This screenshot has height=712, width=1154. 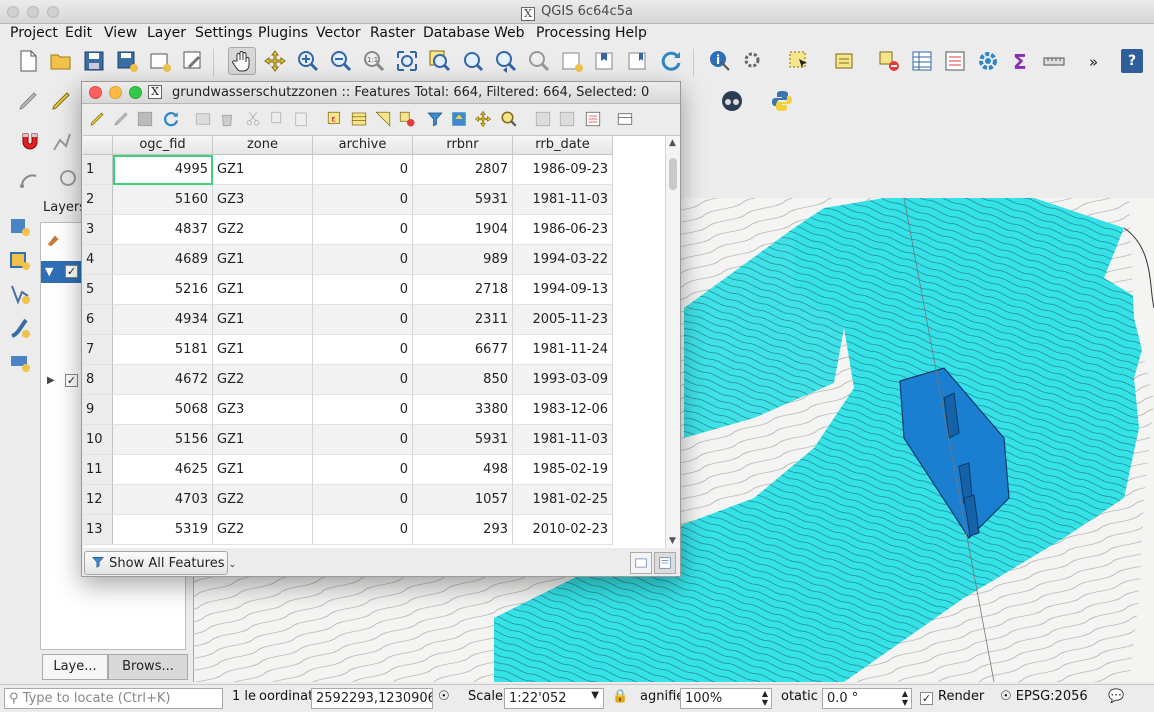 What do you see at coordinates (253, 119) in the screenshot?
I see `cut-icon` at bounding box center [253, 119].